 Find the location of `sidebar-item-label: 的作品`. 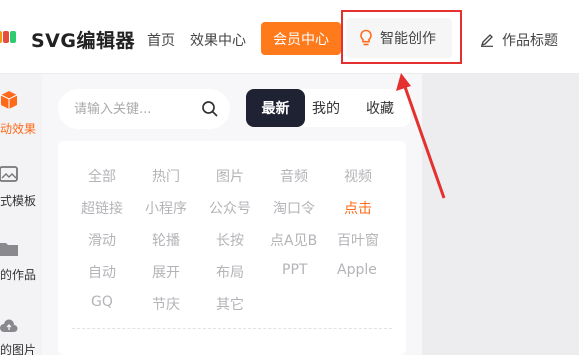

sidebar-item-label: 的作品 is located at coordinates (18, 275).